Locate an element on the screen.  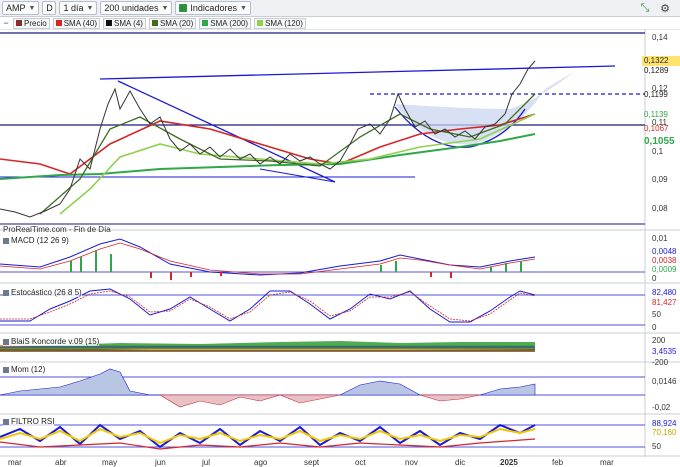
legend-label: SMA (120) is located at coordinates (284, 23).